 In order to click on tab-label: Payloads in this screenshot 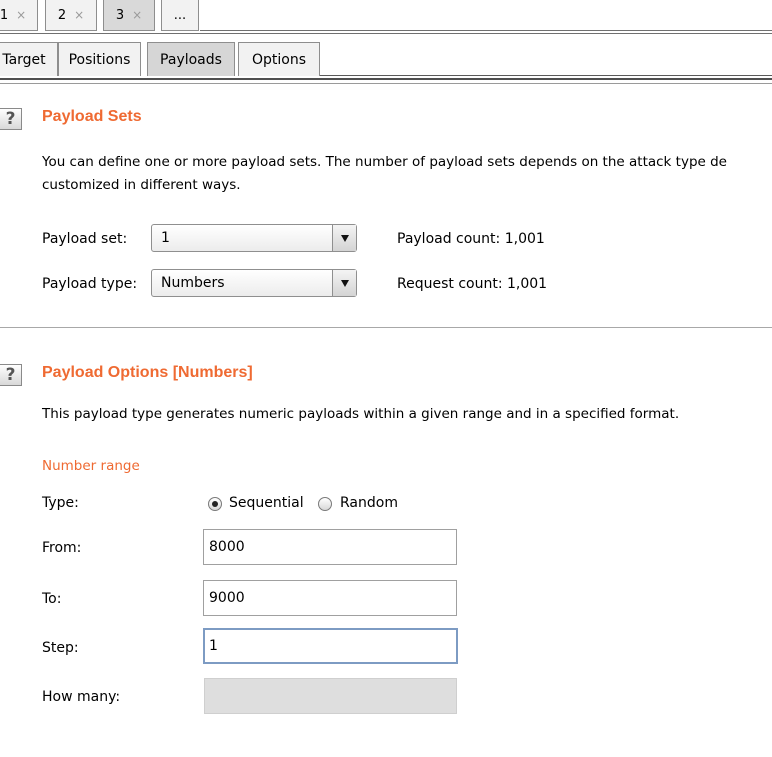, I will do `click(191, 59)`.